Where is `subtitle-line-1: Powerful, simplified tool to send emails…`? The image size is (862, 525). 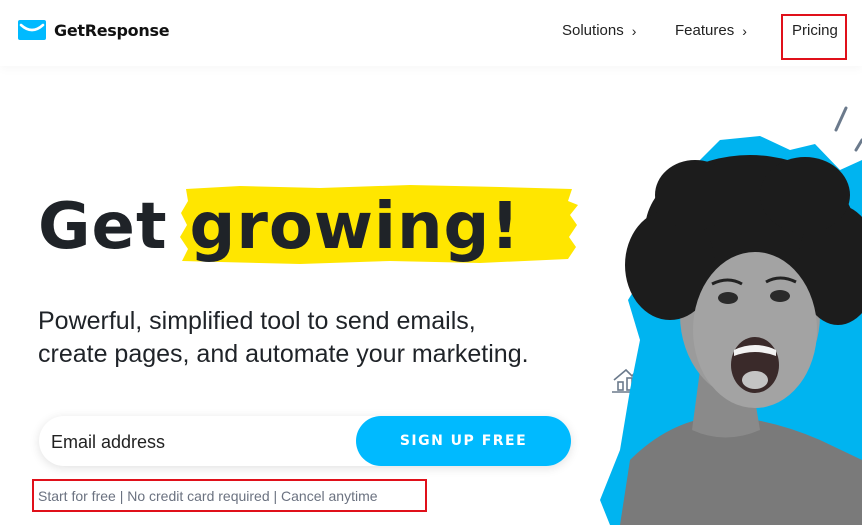
subtitle-line-1: Powerful, simplified tool to send emails… is located at coordinates (257, 321).